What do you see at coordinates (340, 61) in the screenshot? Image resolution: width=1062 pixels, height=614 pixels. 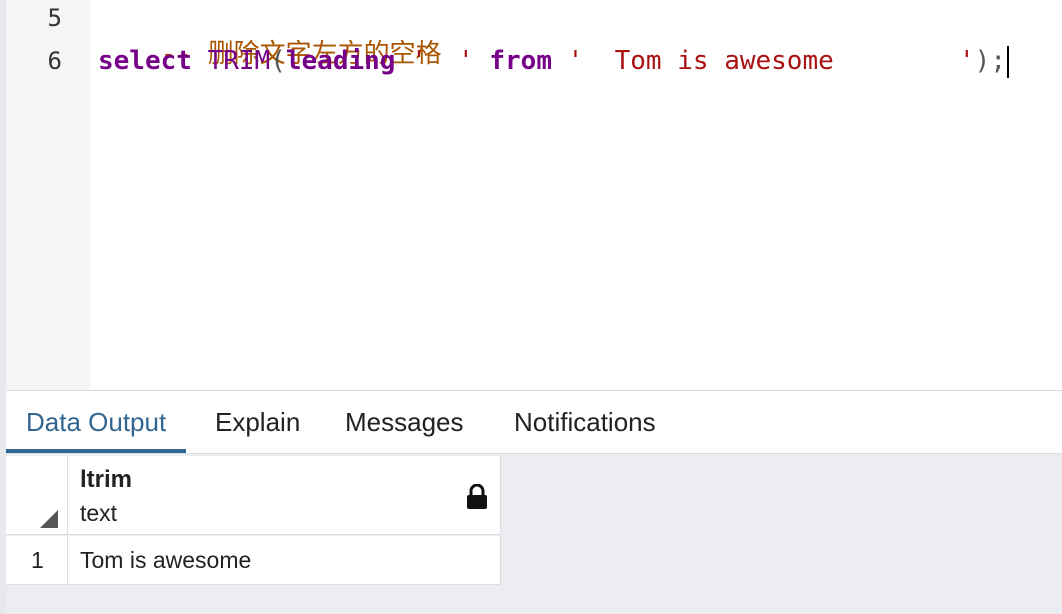 I see `keyword-leading: leading` at bounding box center [340, 61].